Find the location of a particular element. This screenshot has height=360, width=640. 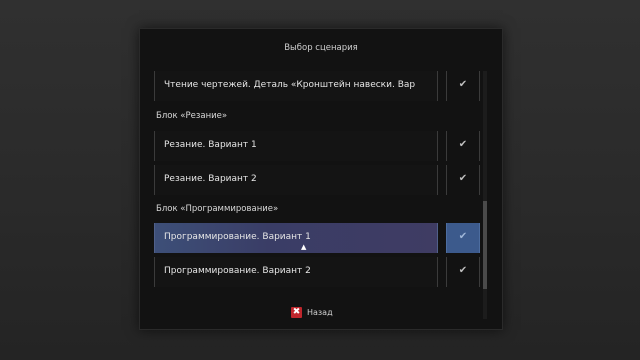

list-item-body: Программирование. Вариант 2 is located at coordinates (296, 272).